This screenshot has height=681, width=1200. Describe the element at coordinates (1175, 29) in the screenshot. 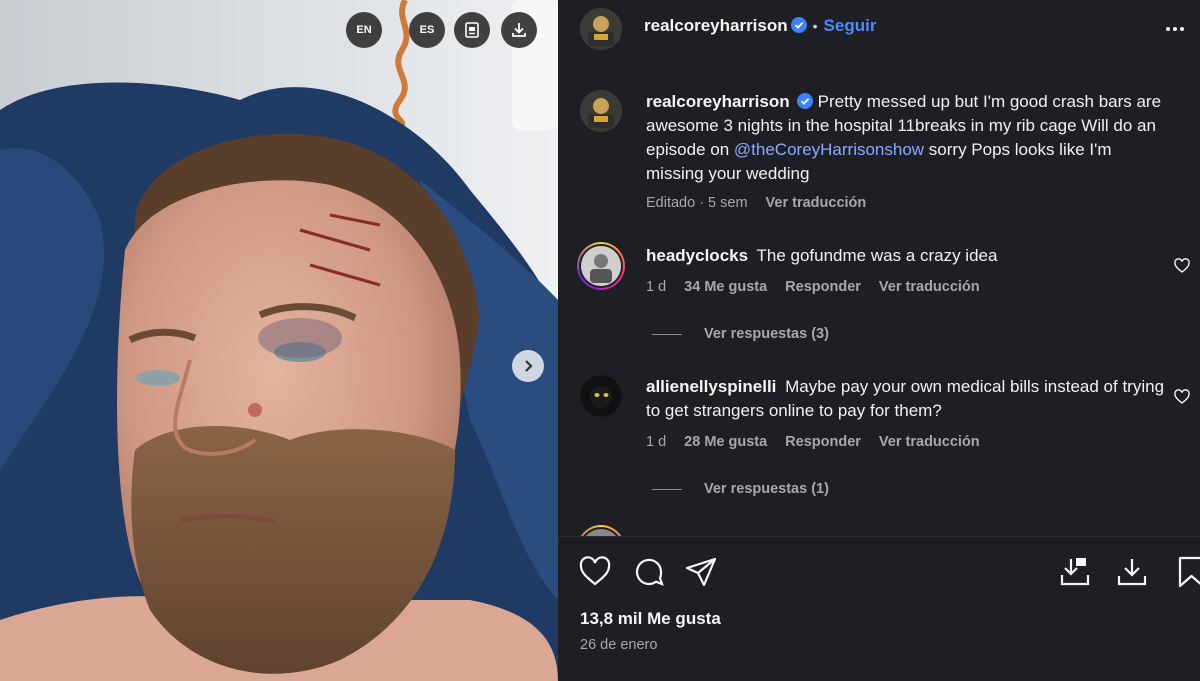

I see `more-options-icon` at that location.